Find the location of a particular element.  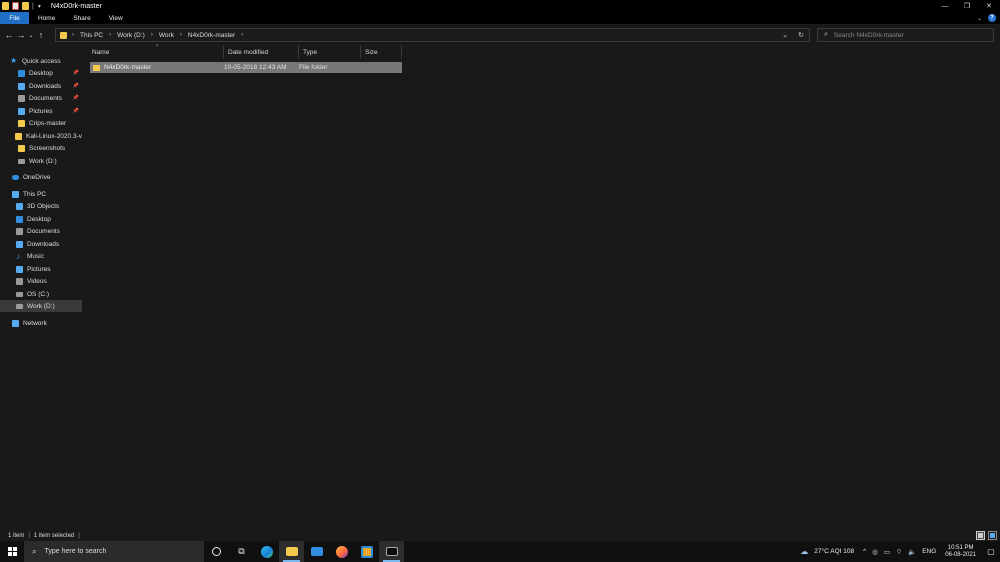

taskbar-search-box: ⌕ Type here to search is located at coordinates (114, 551).